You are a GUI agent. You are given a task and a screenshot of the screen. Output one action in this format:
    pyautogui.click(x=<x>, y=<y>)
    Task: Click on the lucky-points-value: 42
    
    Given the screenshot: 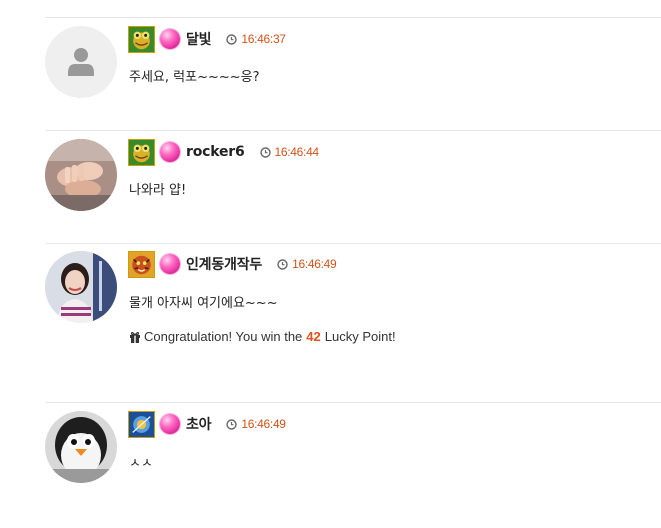 What is the action you would take?
    pyautogui.click(x=313, y=336)
    